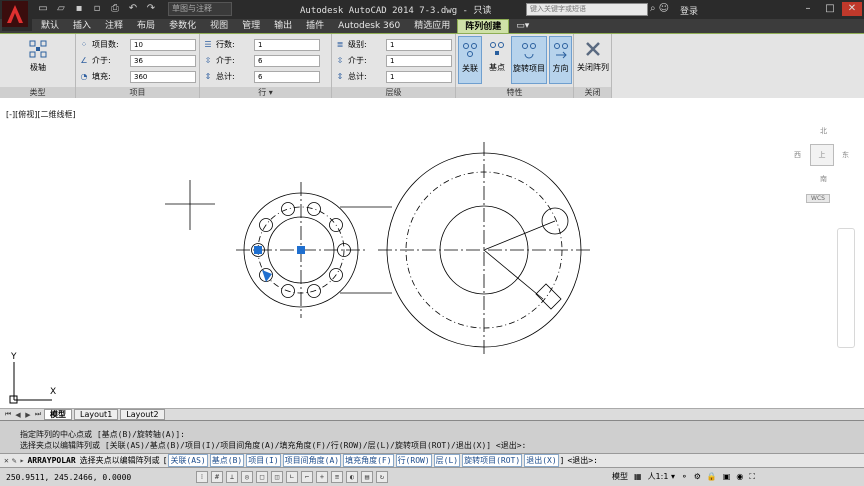 The height and width of the screenshot is (486, 864). Describe the element at coordinates (447, 460) in the screenshot. I see `cmd-option-levels: 层(L)` at that location.